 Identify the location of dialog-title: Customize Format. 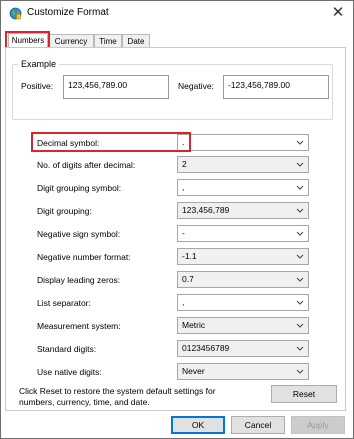
(68, 12).